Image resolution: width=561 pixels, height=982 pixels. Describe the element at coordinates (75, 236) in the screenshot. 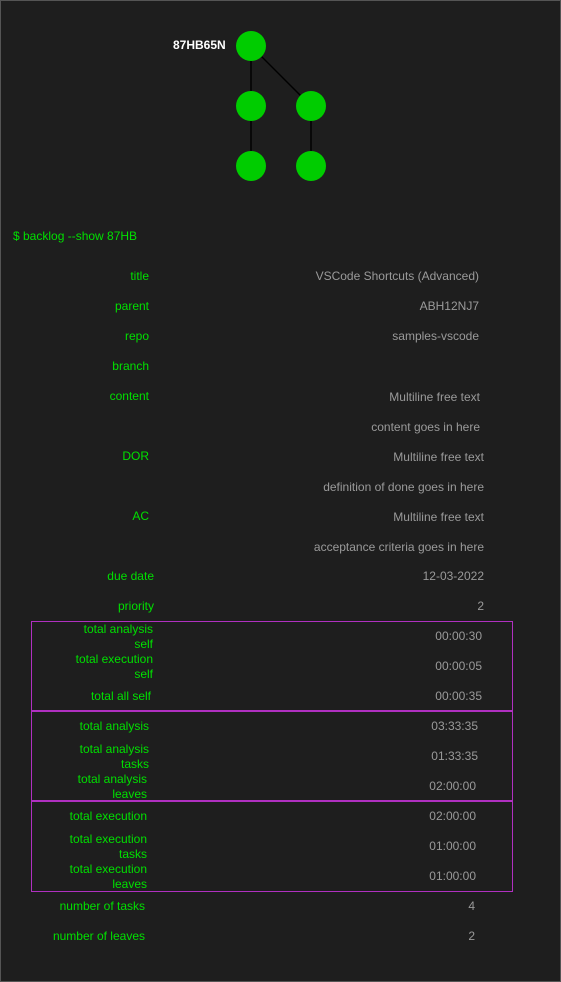

I see `command-line: $ backlog --show 87HB` at that location.